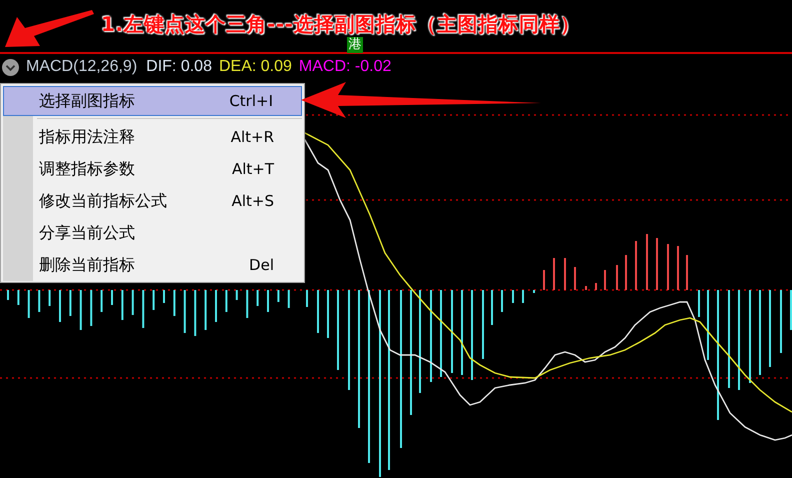 This screenshot has height=478, width=792. I want to click on menu-item: 选择副图指标 Ctrl+I, so click(152, 101).